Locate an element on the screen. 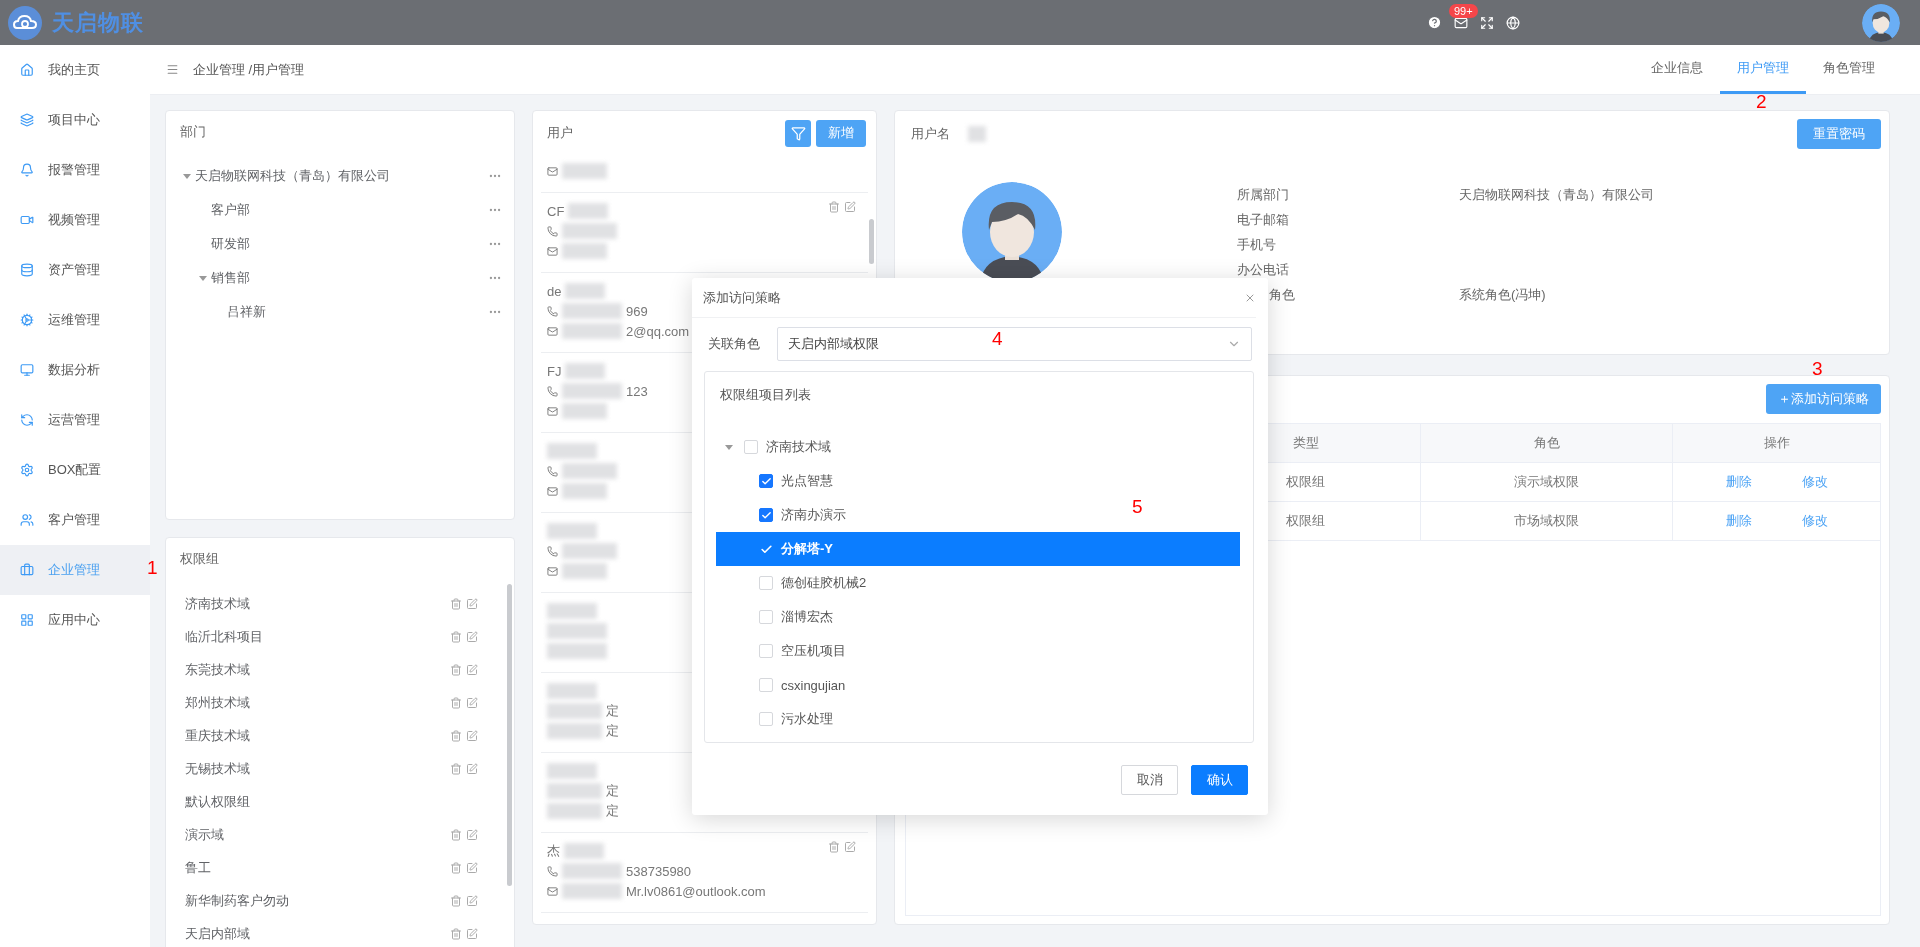  user-name: CF is located at coordinates (556, 211).